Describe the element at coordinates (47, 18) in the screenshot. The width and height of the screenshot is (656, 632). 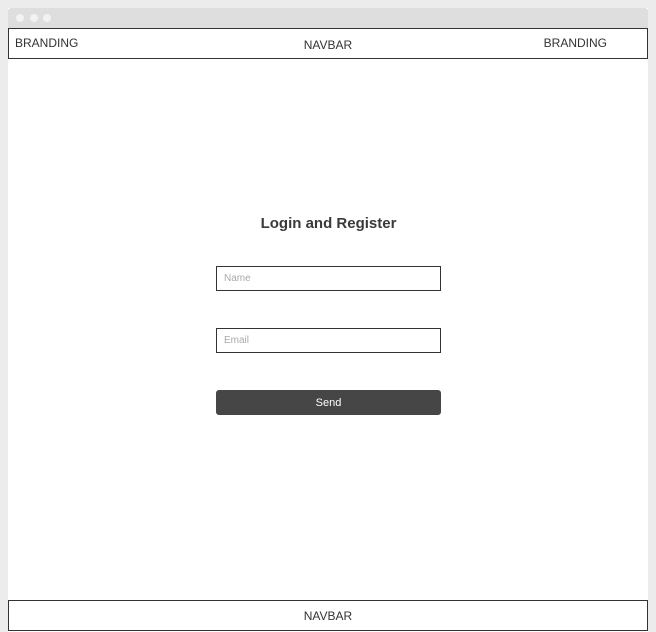
I see `window-maximize-dot-icon` at that location.